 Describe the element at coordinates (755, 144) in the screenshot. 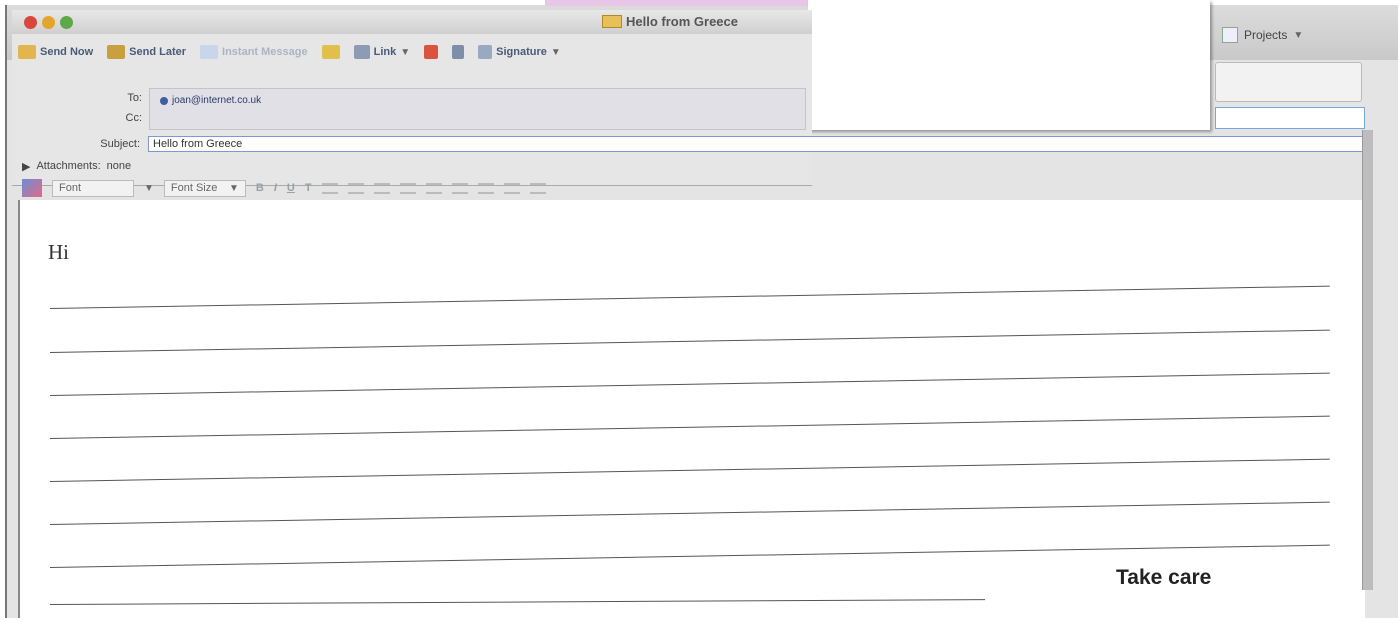

I see `subject-field: Hello from Greece` at that location.